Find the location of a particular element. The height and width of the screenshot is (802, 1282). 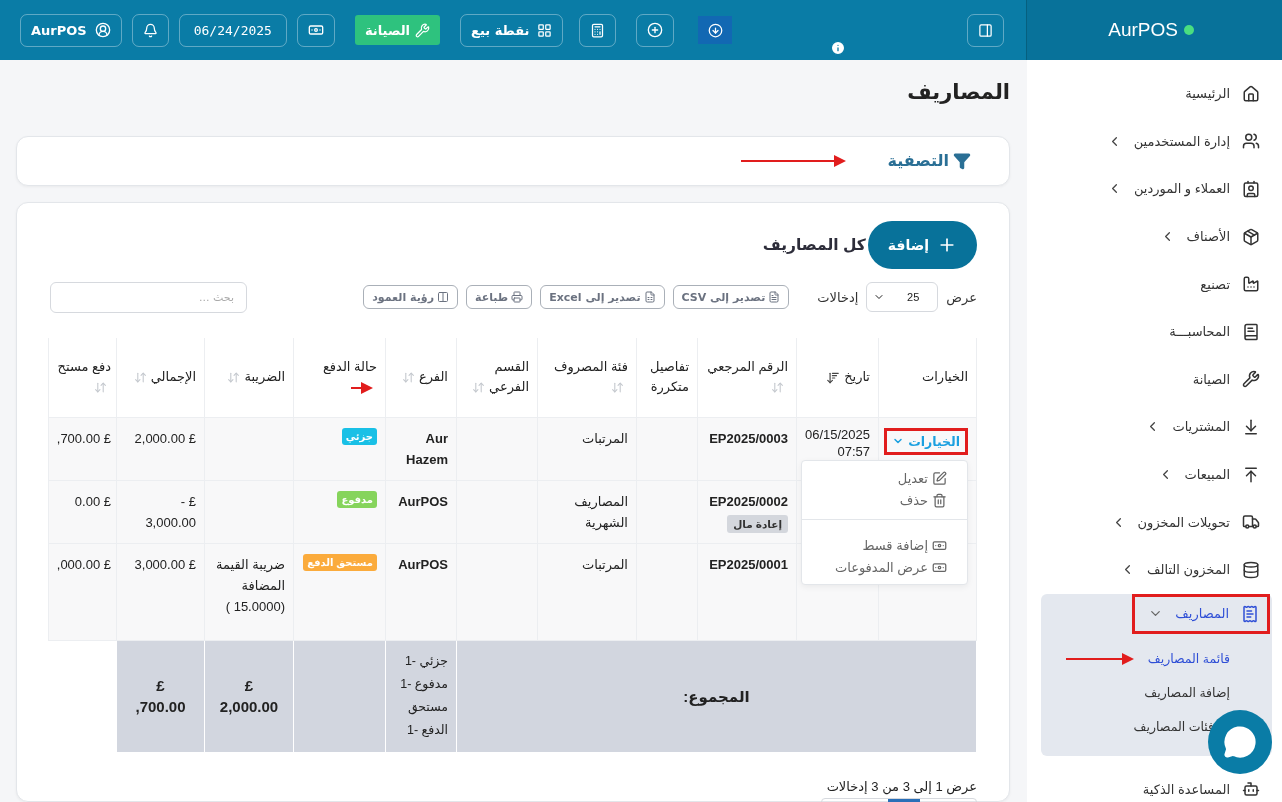

column-header: تفاصيل متكررة is located at coordinates (669, 377).